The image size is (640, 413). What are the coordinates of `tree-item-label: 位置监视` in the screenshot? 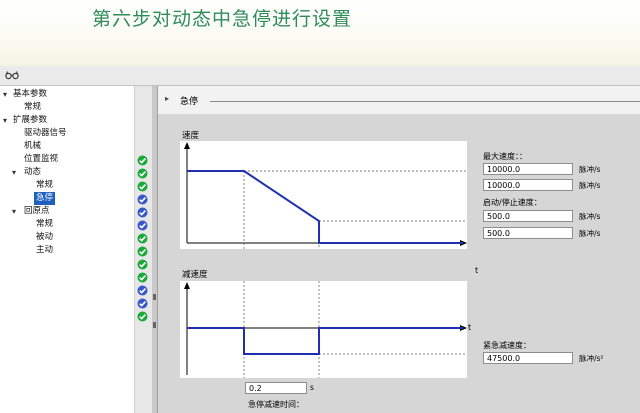 It's located at (41, 159).